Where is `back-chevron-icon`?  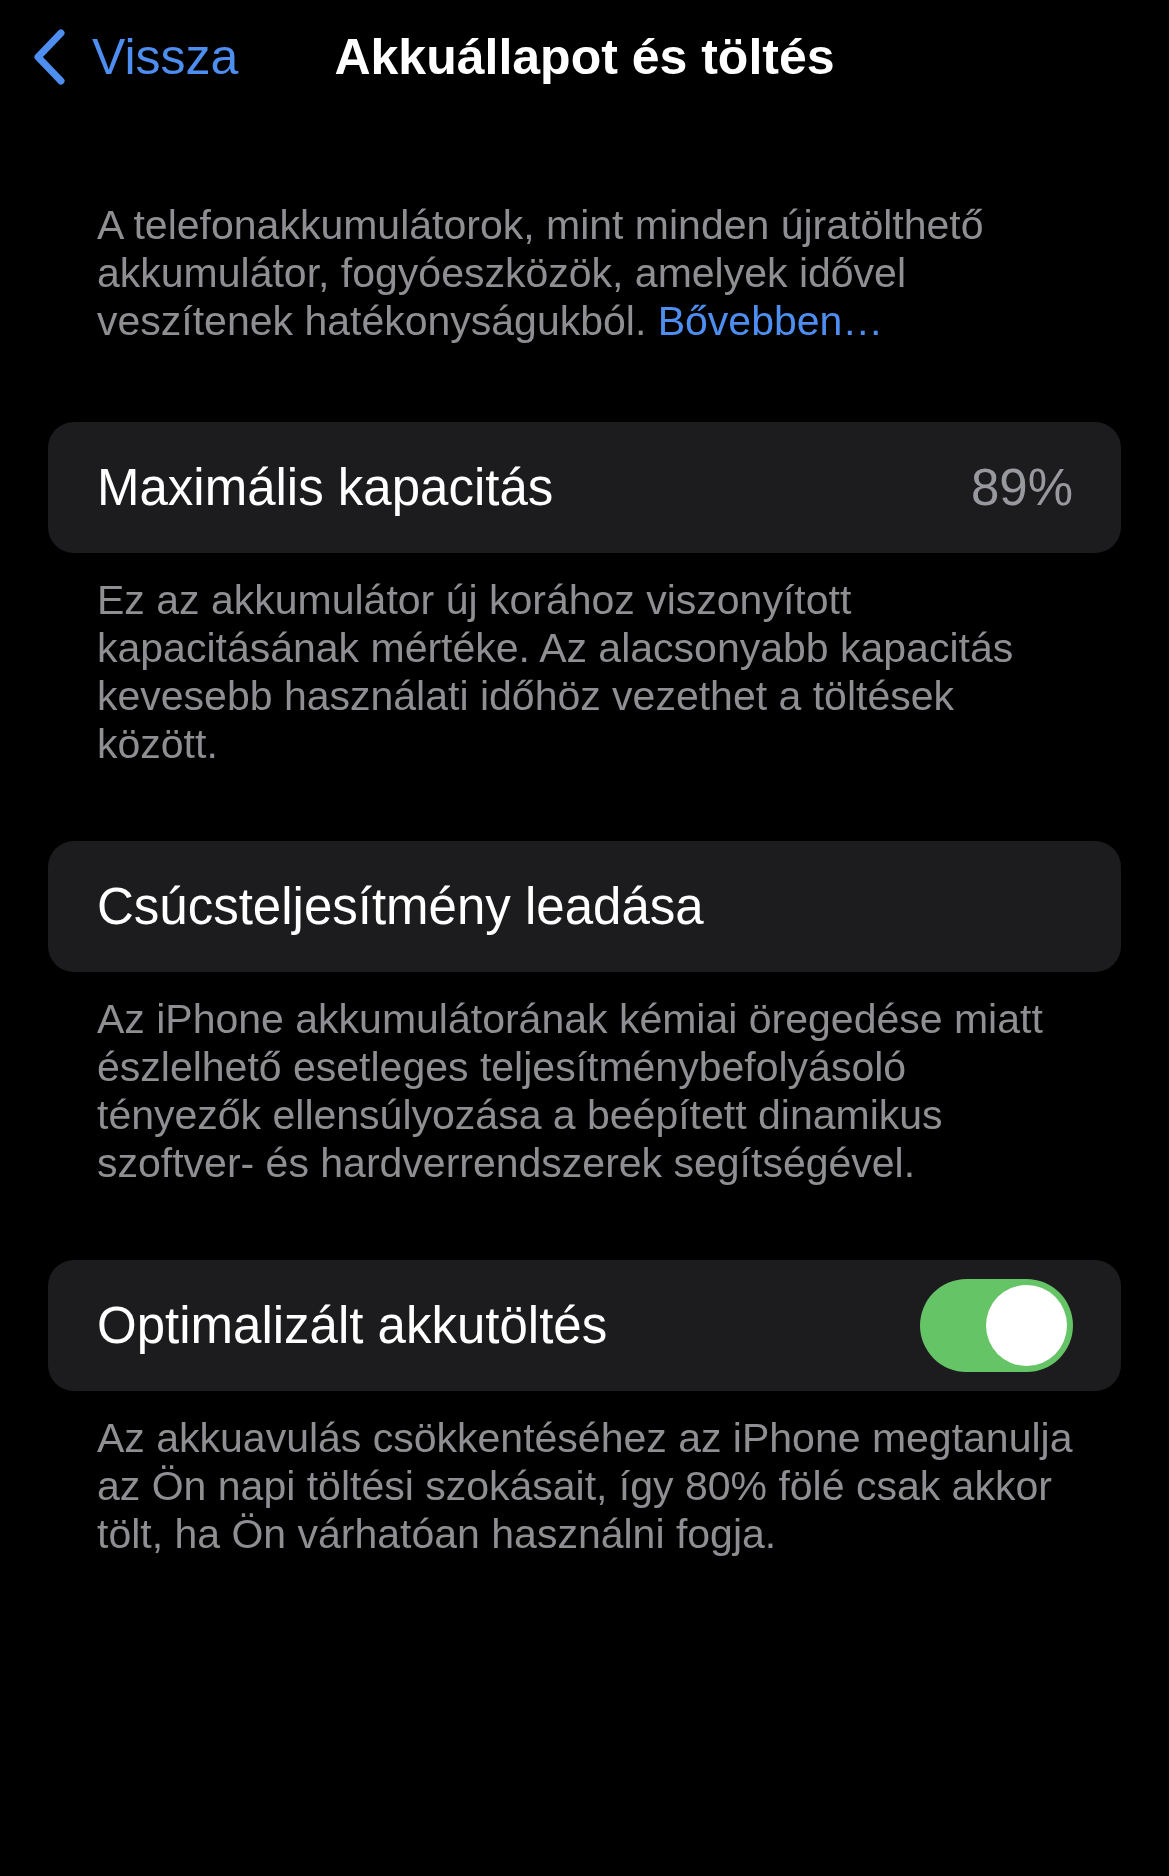
back-chevron-icon is located at coordinates (49, 57).